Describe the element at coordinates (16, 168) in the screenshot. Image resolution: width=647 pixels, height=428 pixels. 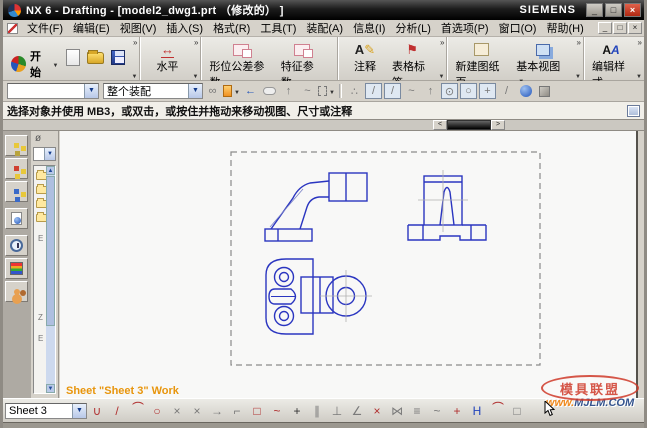
I see `constraint-navigator-tab` at that location.